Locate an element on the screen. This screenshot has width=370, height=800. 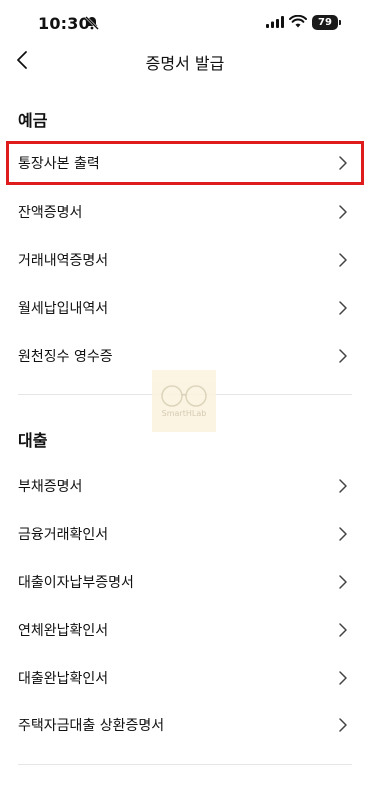
section-divider is located at coordinates (185, 764).